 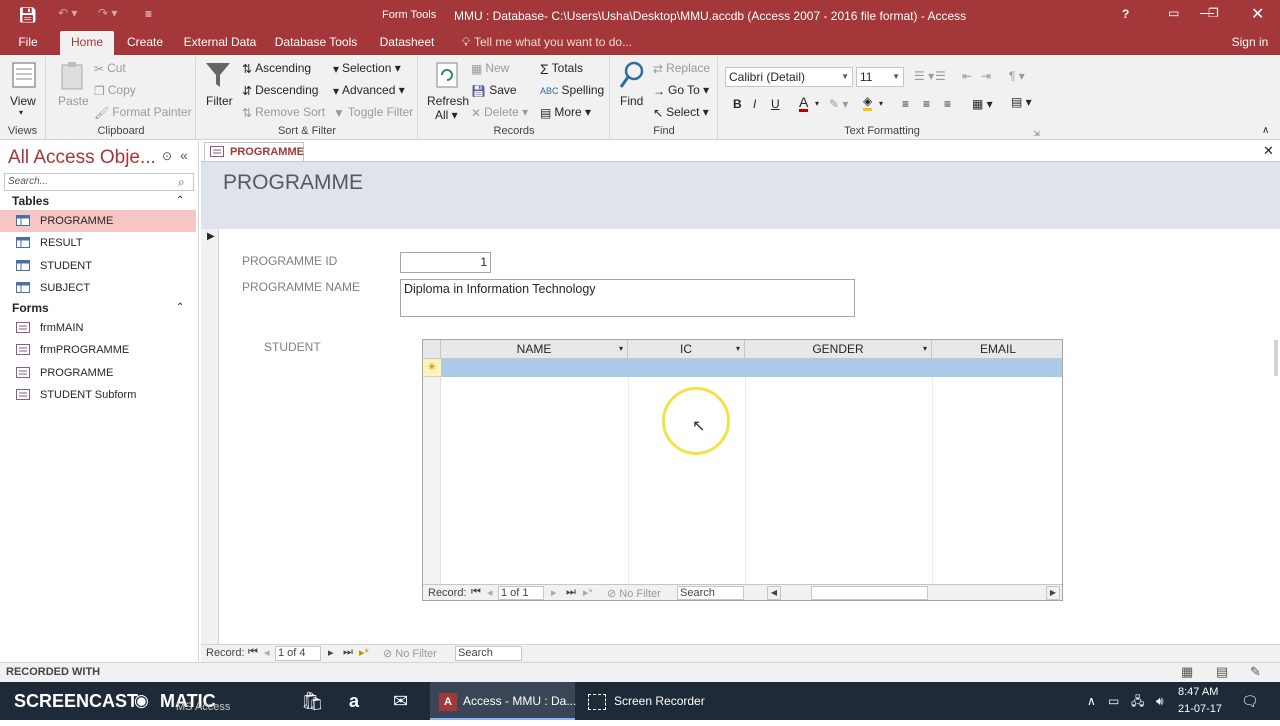 What do you see at coordinates (180, 307) in the screenshot?
I see `forms-collapse-icon: ⌃` at bounding box center [180, 307].